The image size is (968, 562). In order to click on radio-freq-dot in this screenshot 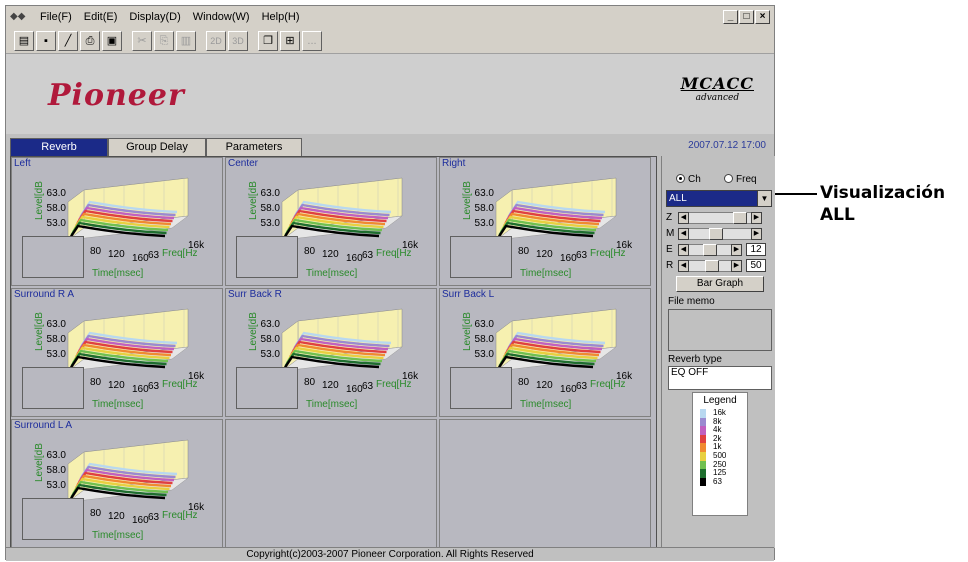, I will do `click(728, 178)`.